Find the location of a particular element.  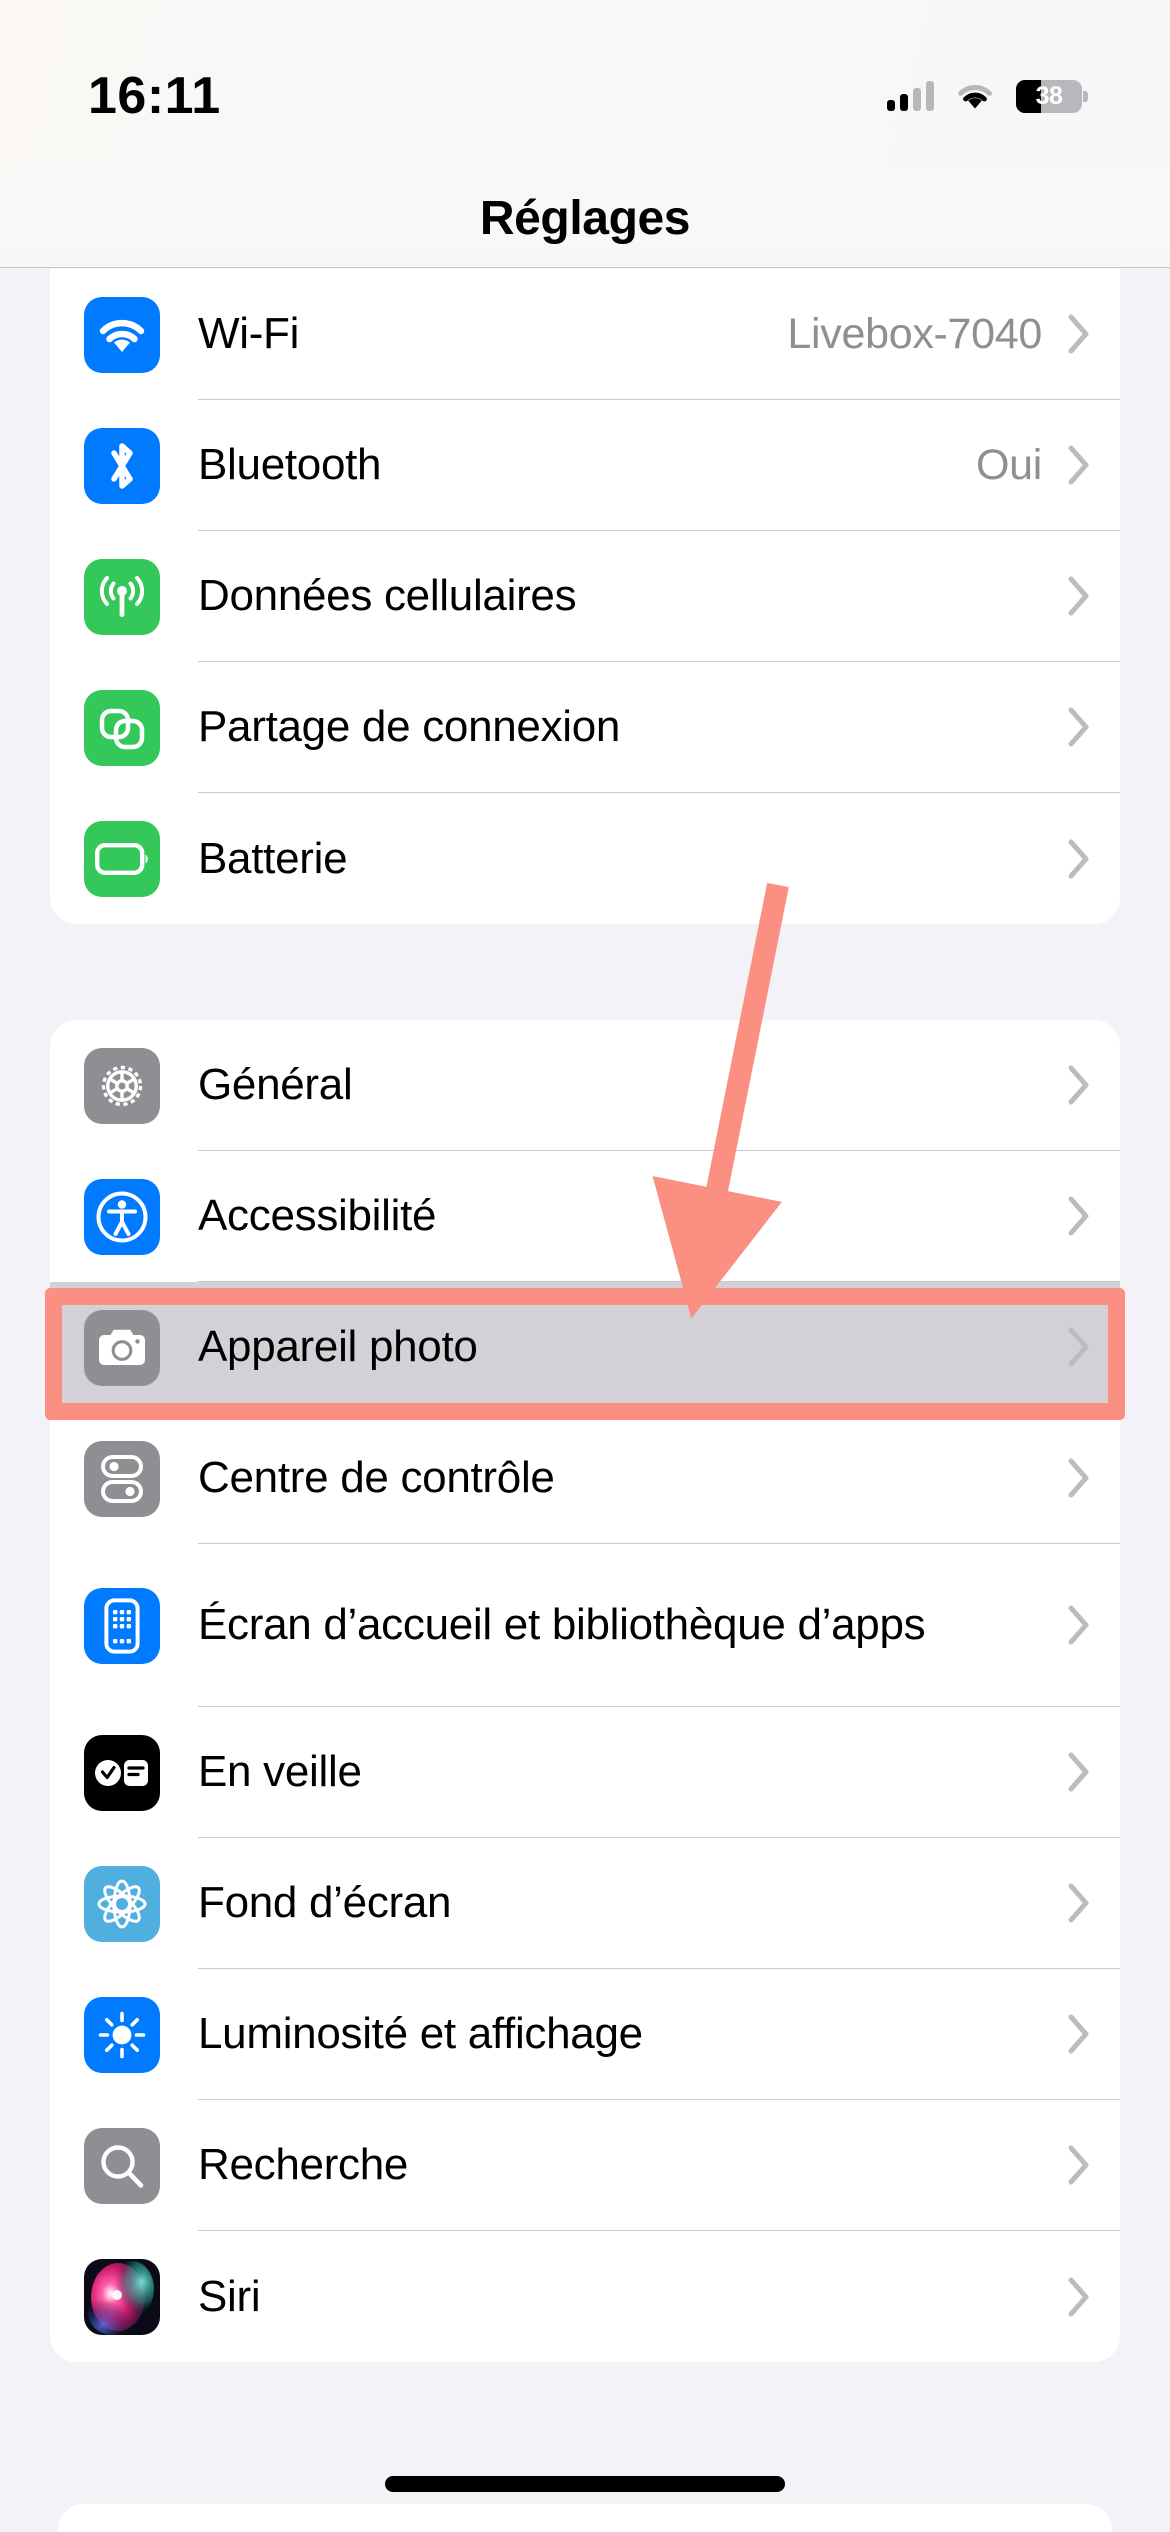

home-indicator is located at coordinates (585, 2484).